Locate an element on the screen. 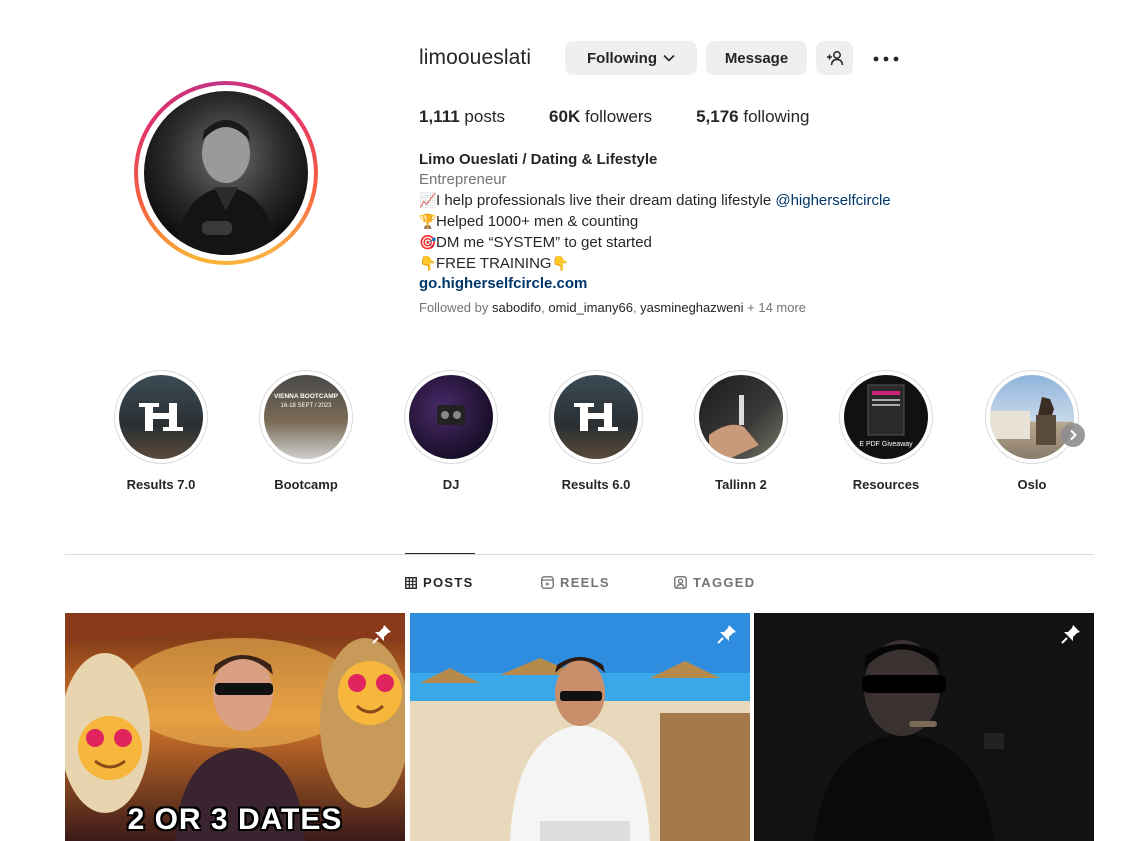  tab-reels: REELS is located at coordinates (575, 582).